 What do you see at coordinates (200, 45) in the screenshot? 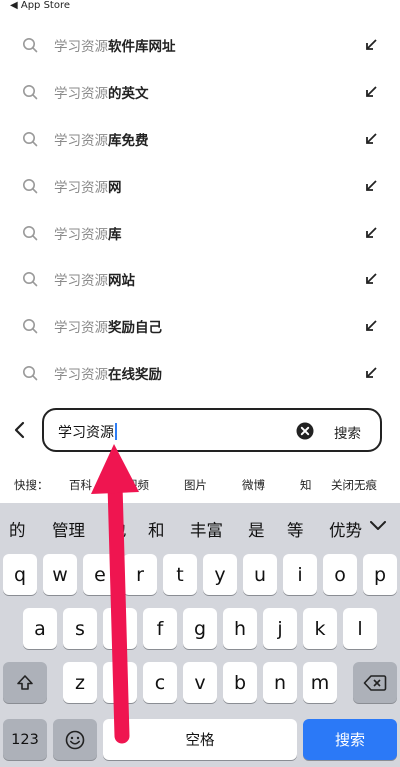
I see `suggestion-item: 学习资源软件库网址` at bounding box center [200, 45].